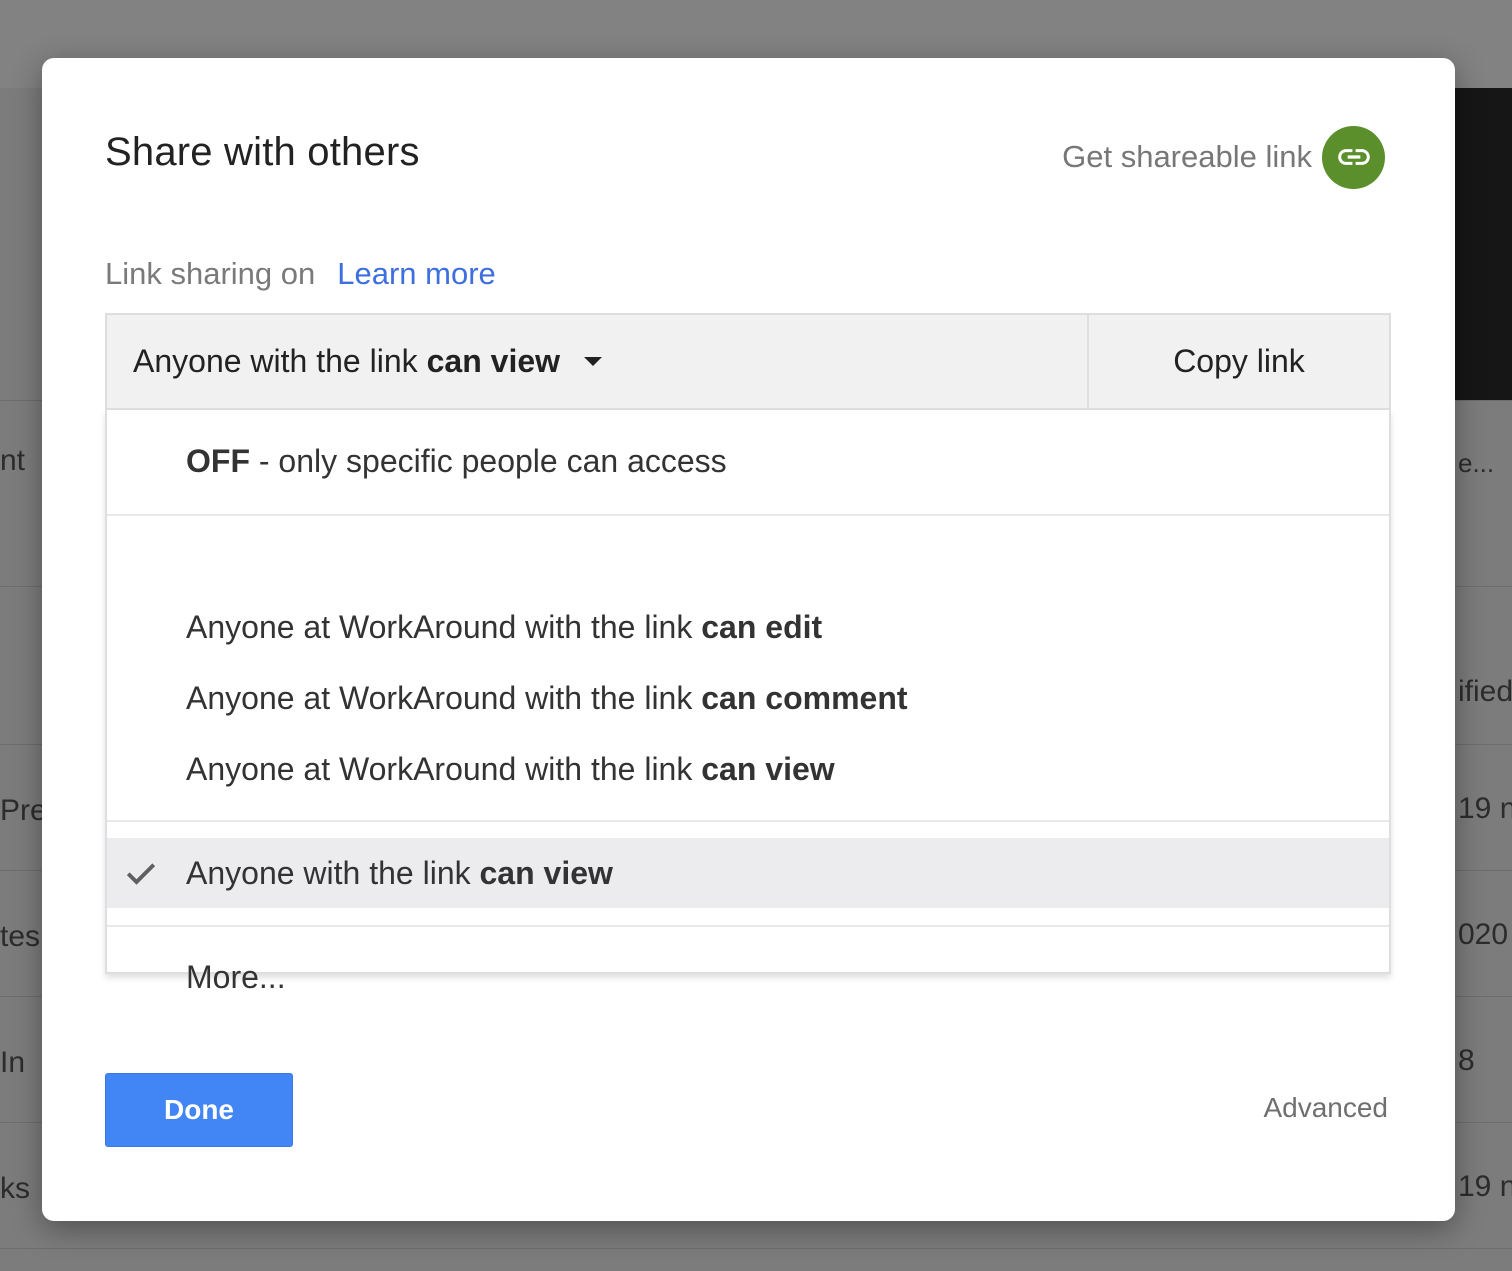 This screenshot has height=1271, width=1512. Describe the element at coordinates (1485, 691) in the screenshot. I see `background-text: ified` at that location.